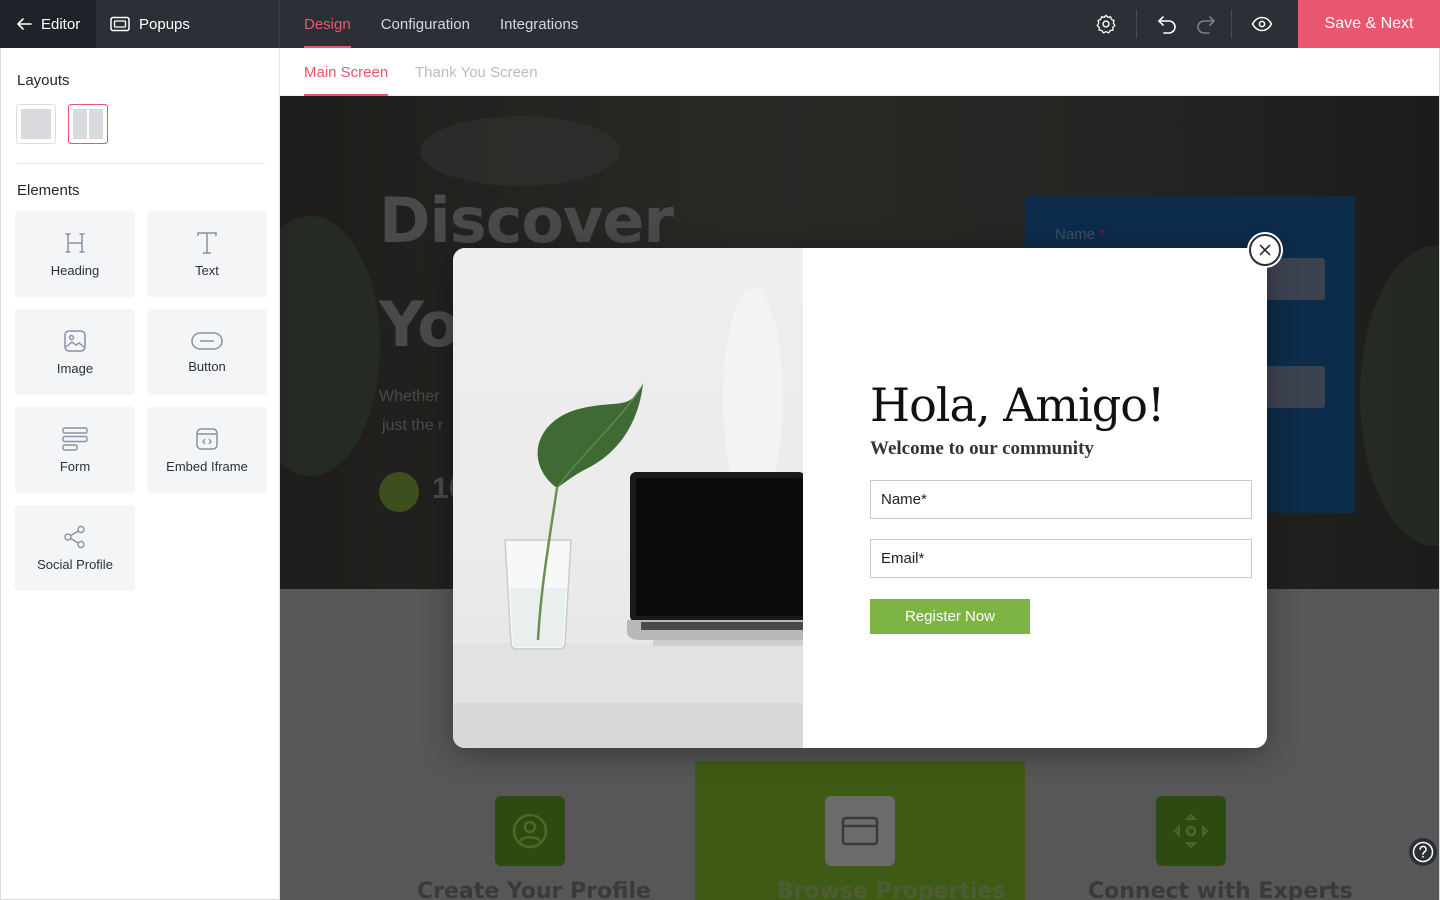 This screenshot has width=1440, height=900. I want to click on back-to-editor-button: Editor, so click(48, 24).